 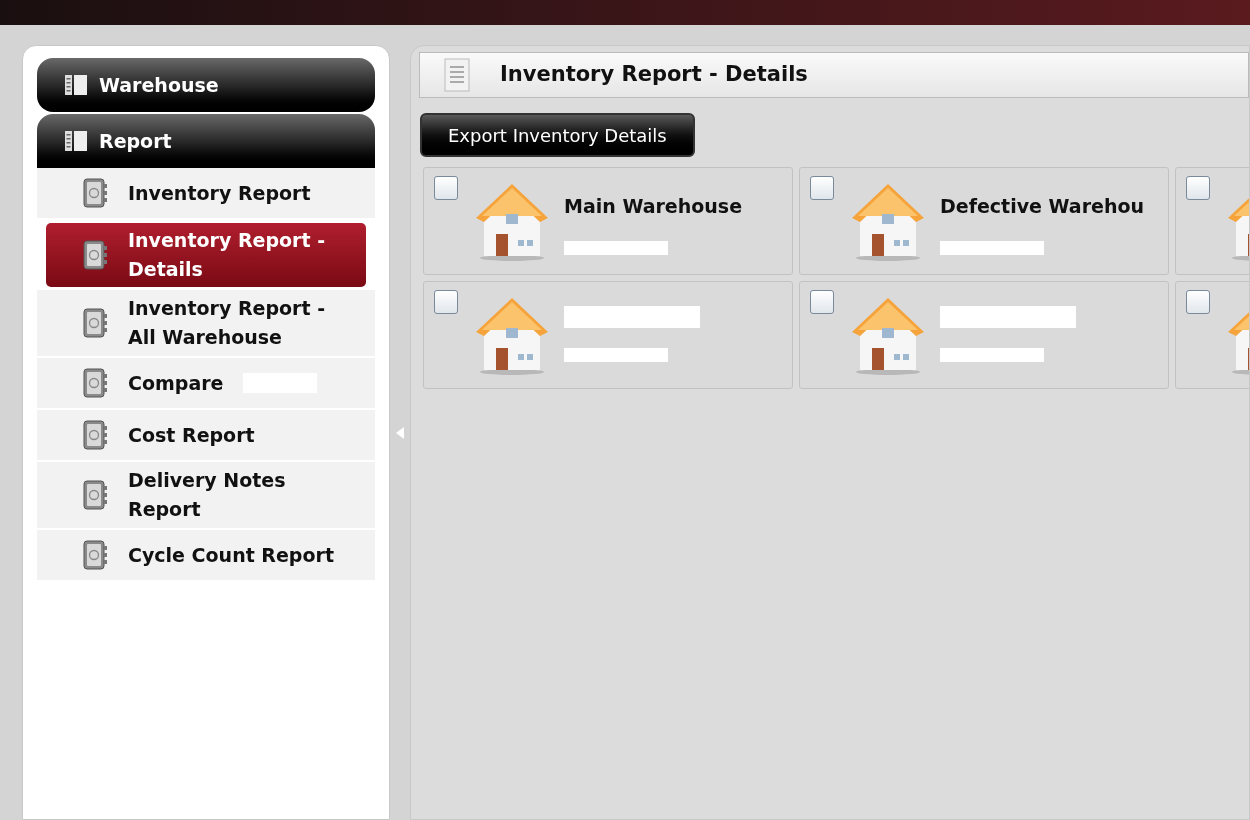 I want to click on report-menu-item: Cost Report, so click(x=206, y=436).